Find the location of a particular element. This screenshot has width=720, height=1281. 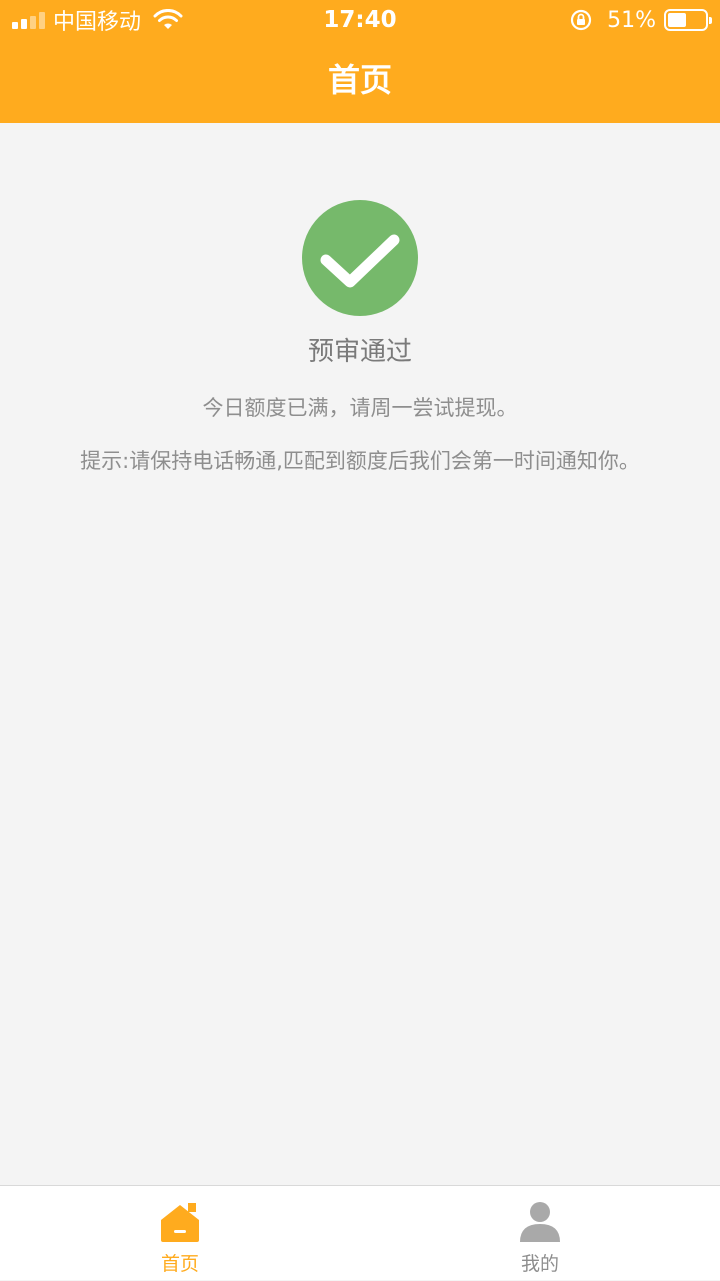

person-icon is located at coordinates (540, 1222).